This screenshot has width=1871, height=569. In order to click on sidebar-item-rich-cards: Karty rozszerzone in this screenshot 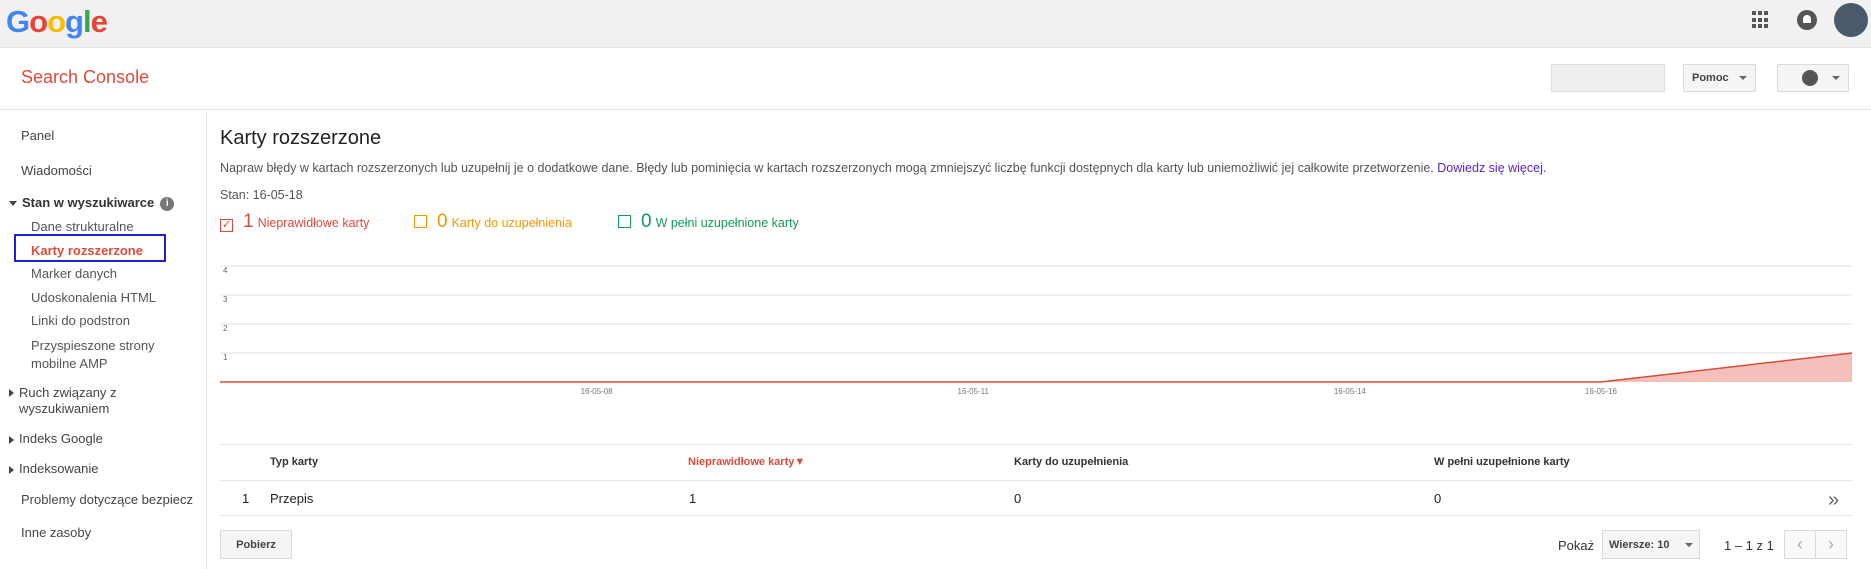, I will do `click(87, 250)`.